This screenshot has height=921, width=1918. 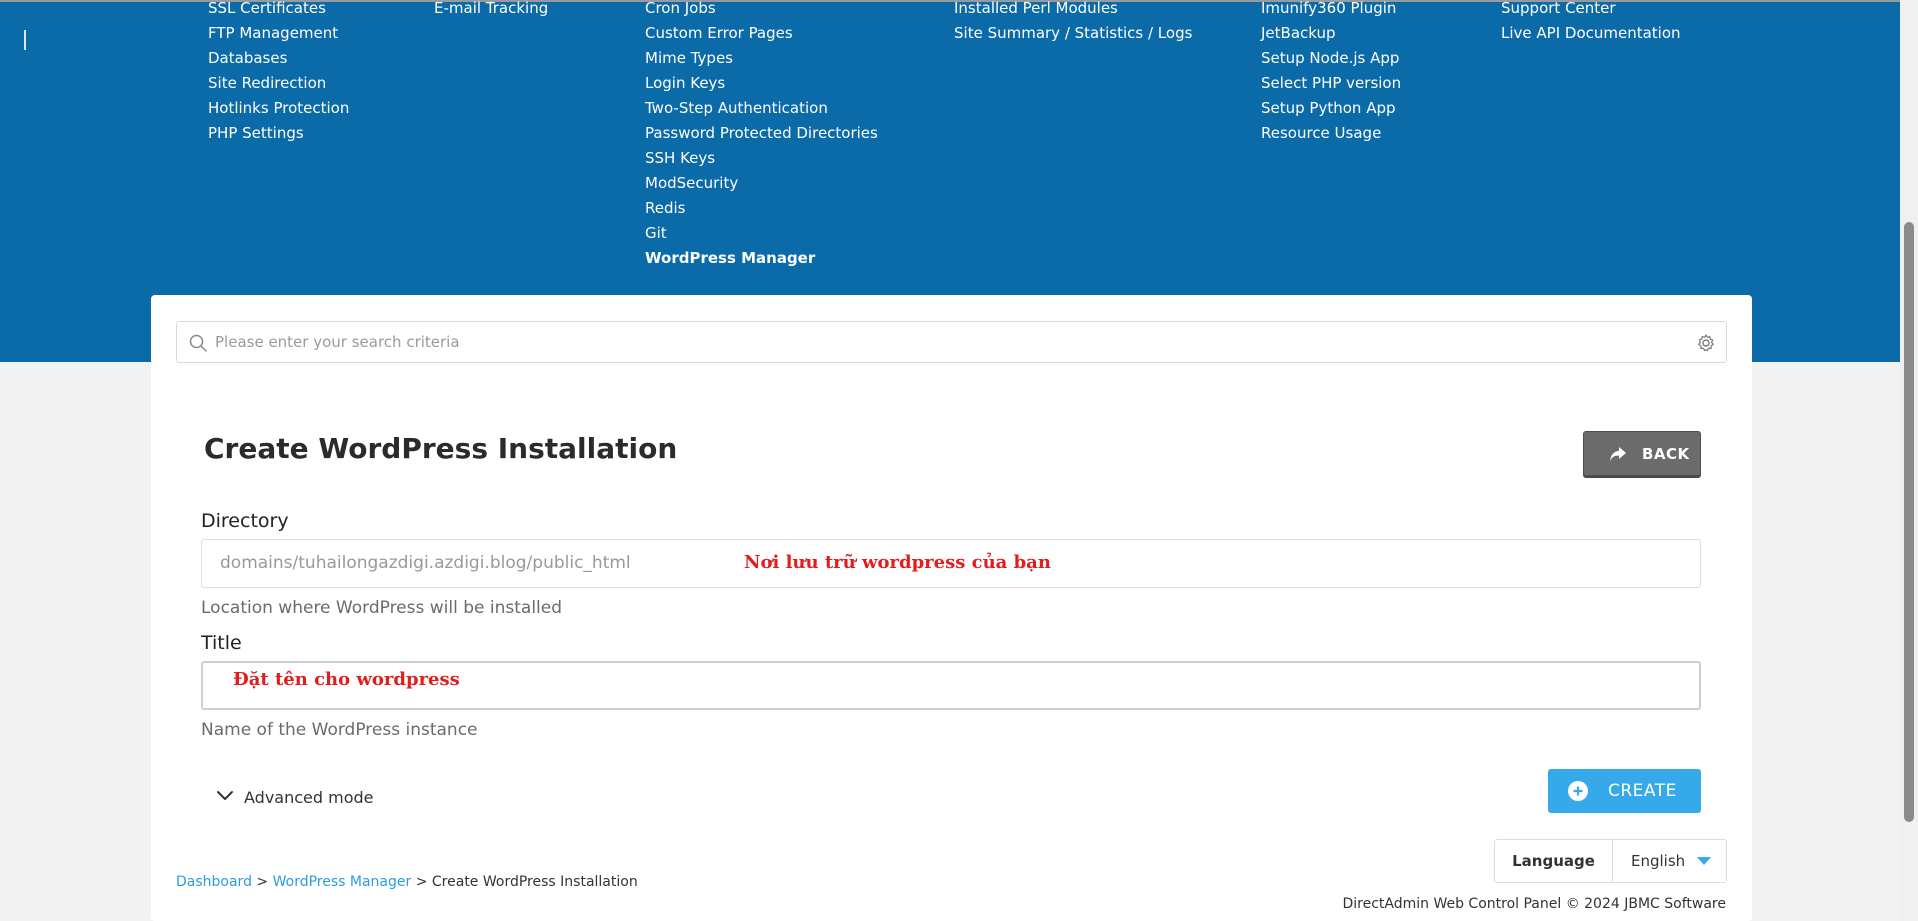 What do you see at coordinates (1321, 133) in the screenshot?
I see `nav-item-resource-usage: Resource Usage` at bounding box center [1321, 133].